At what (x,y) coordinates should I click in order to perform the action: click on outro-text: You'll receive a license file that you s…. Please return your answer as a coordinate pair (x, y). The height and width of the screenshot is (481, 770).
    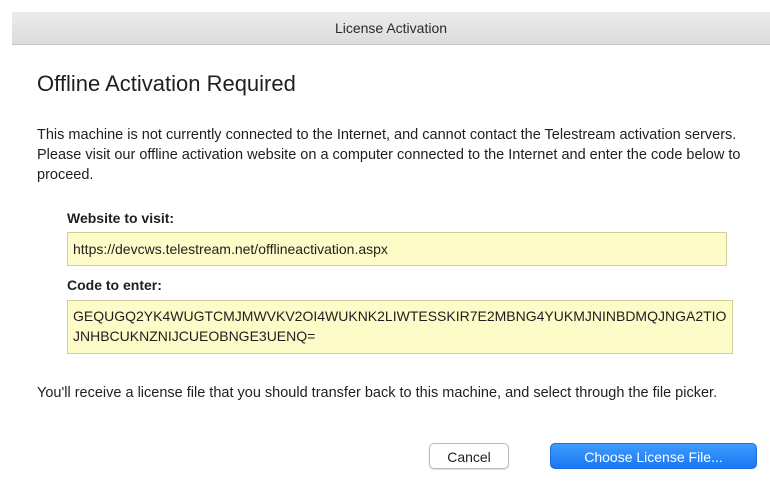
    Looking at the image, I should click on (377, 393).